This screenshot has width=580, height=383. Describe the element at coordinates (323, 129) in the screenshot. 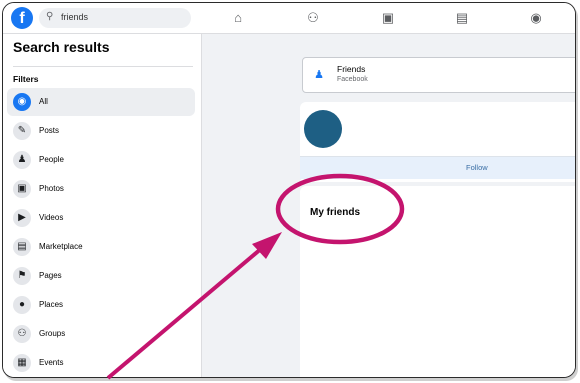

I see `avatar` at that location.